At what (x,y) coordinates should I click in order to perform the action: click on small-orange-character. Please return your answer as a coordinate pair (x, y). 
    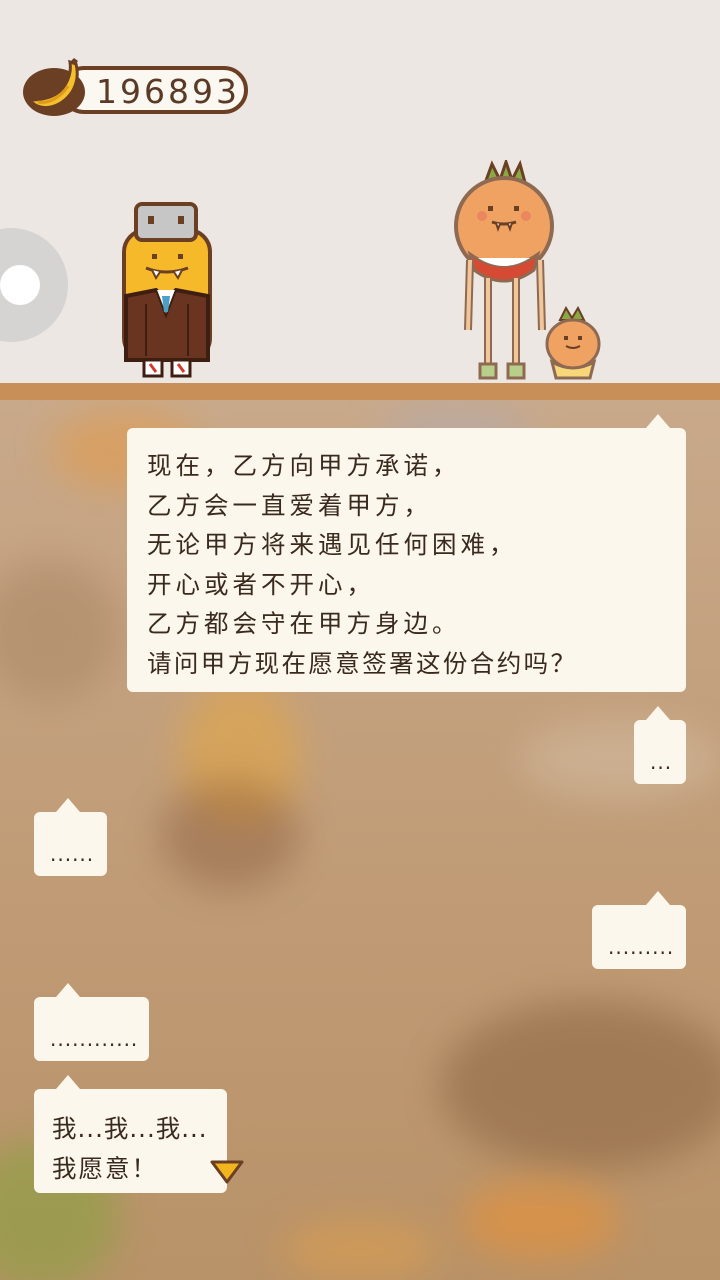
    Looking at the image, I should click on (573, 343).